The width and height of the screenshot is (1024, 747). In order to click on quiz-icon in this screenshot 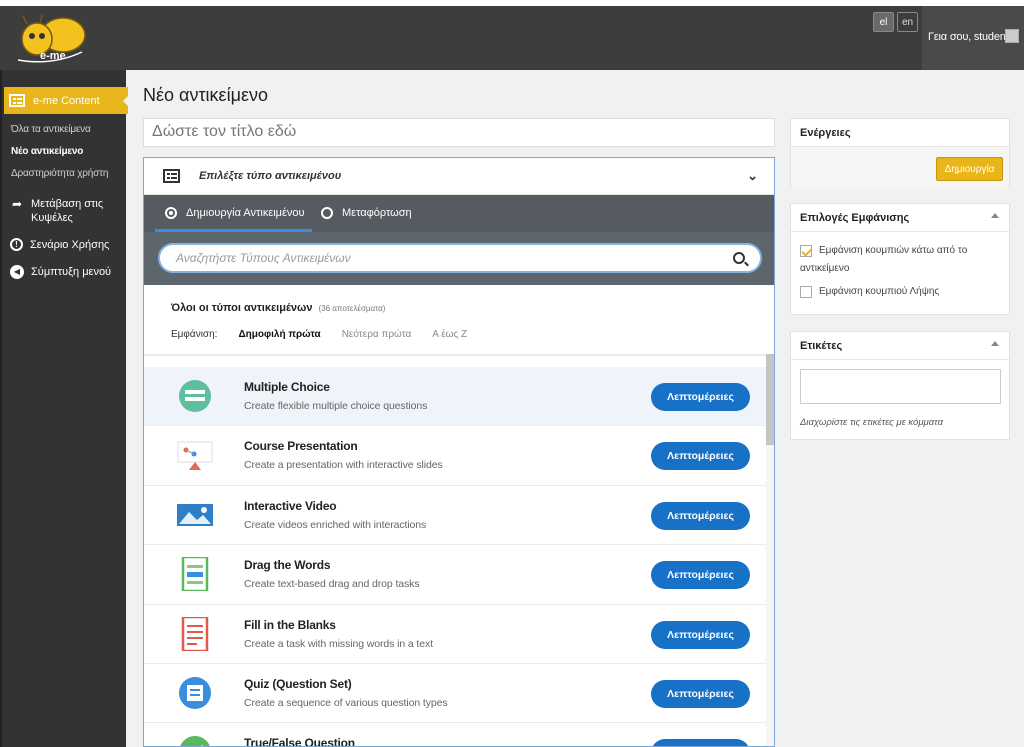, I will do `click(195, 692)`.